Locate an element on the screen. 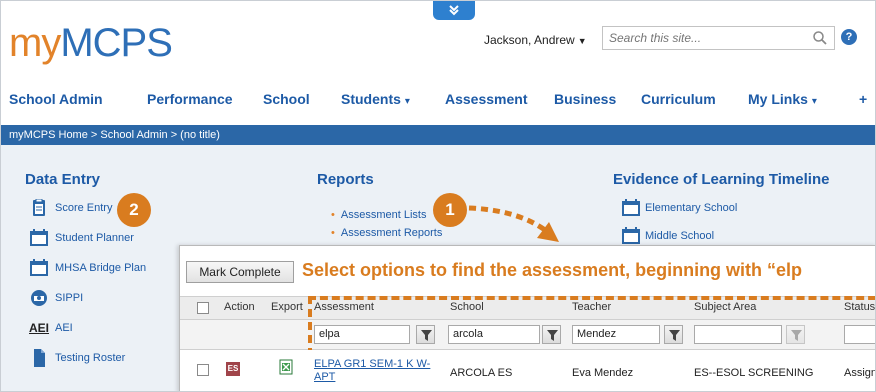 The width and height of the screenshot is (876, 392). school-cell: ARCOLA ES is located at coordinates (481, 373).